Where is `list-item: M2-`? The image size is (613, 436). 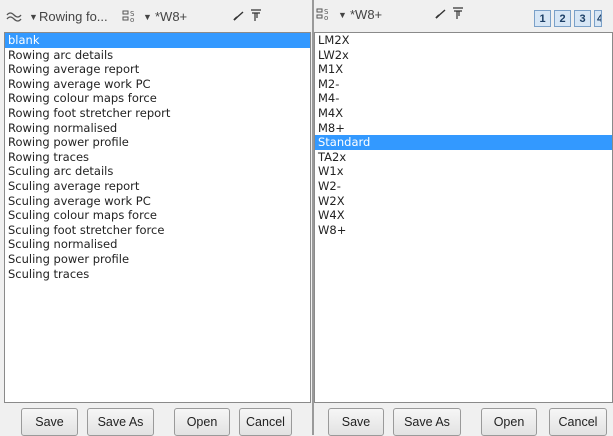
list-item: M2- is located at coordinates (463, 84).